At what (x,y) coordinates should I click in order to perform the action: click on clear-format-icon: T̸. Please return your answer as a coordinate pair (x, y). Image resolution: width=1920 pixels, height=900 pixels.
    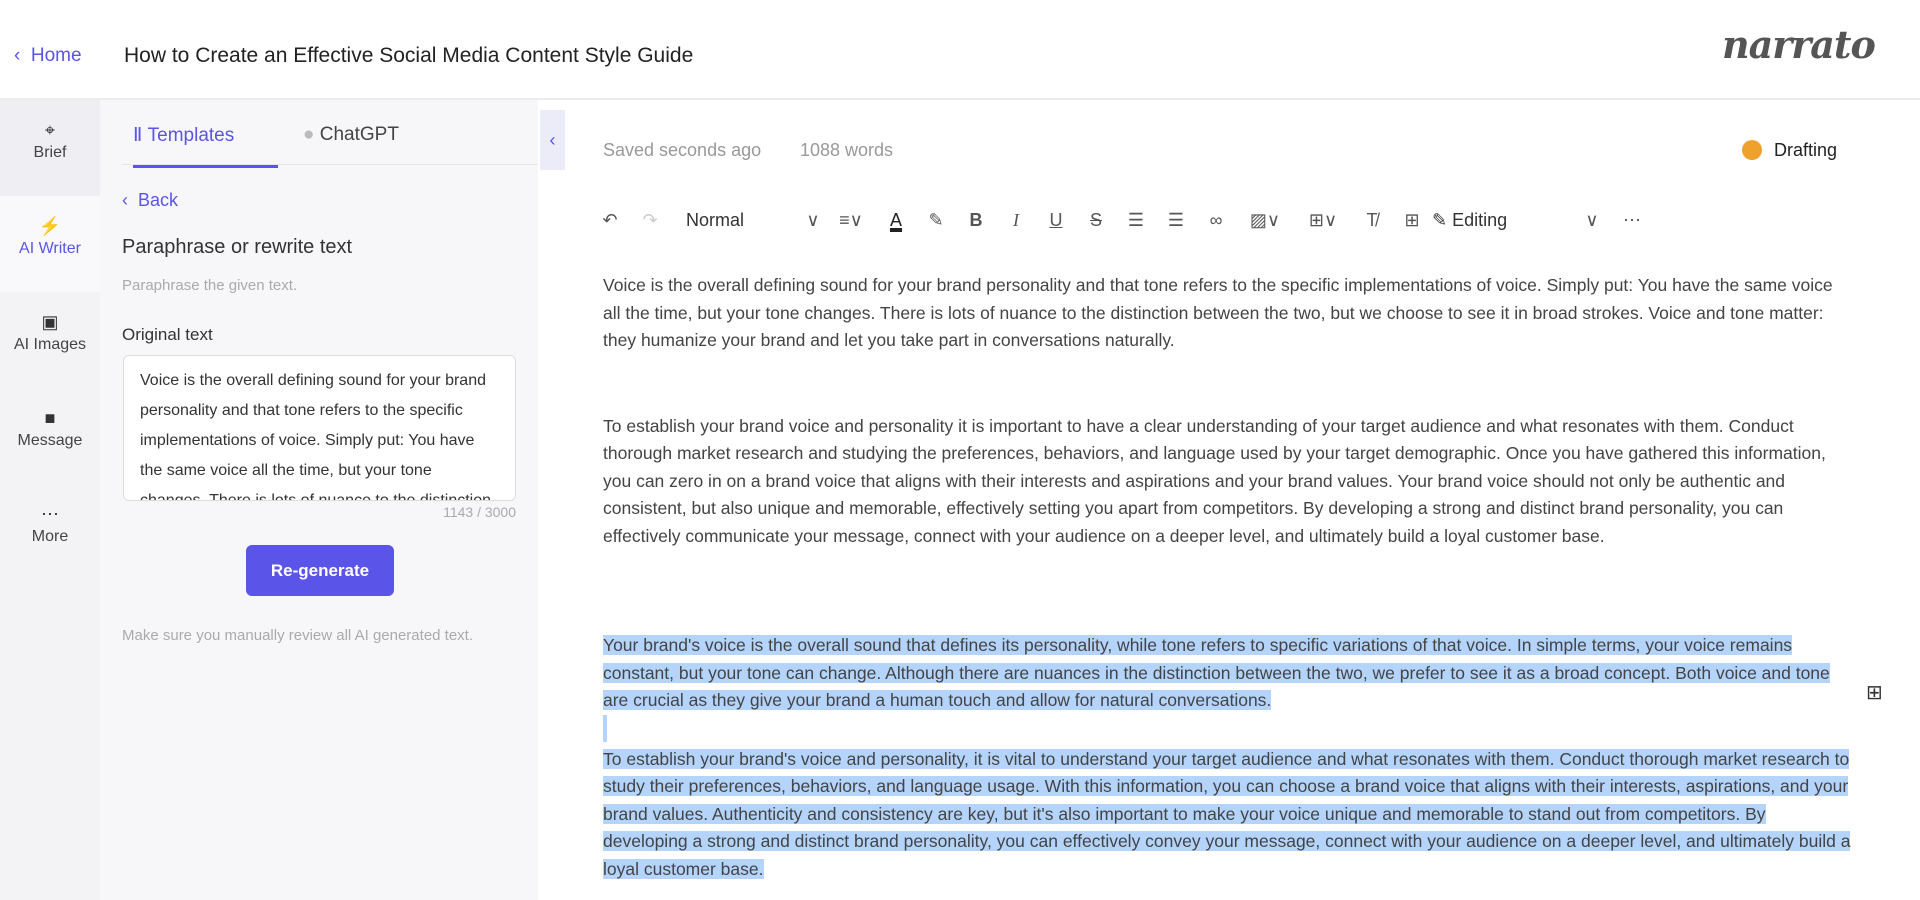
    Looking at the image, I should click on (1372, 220).